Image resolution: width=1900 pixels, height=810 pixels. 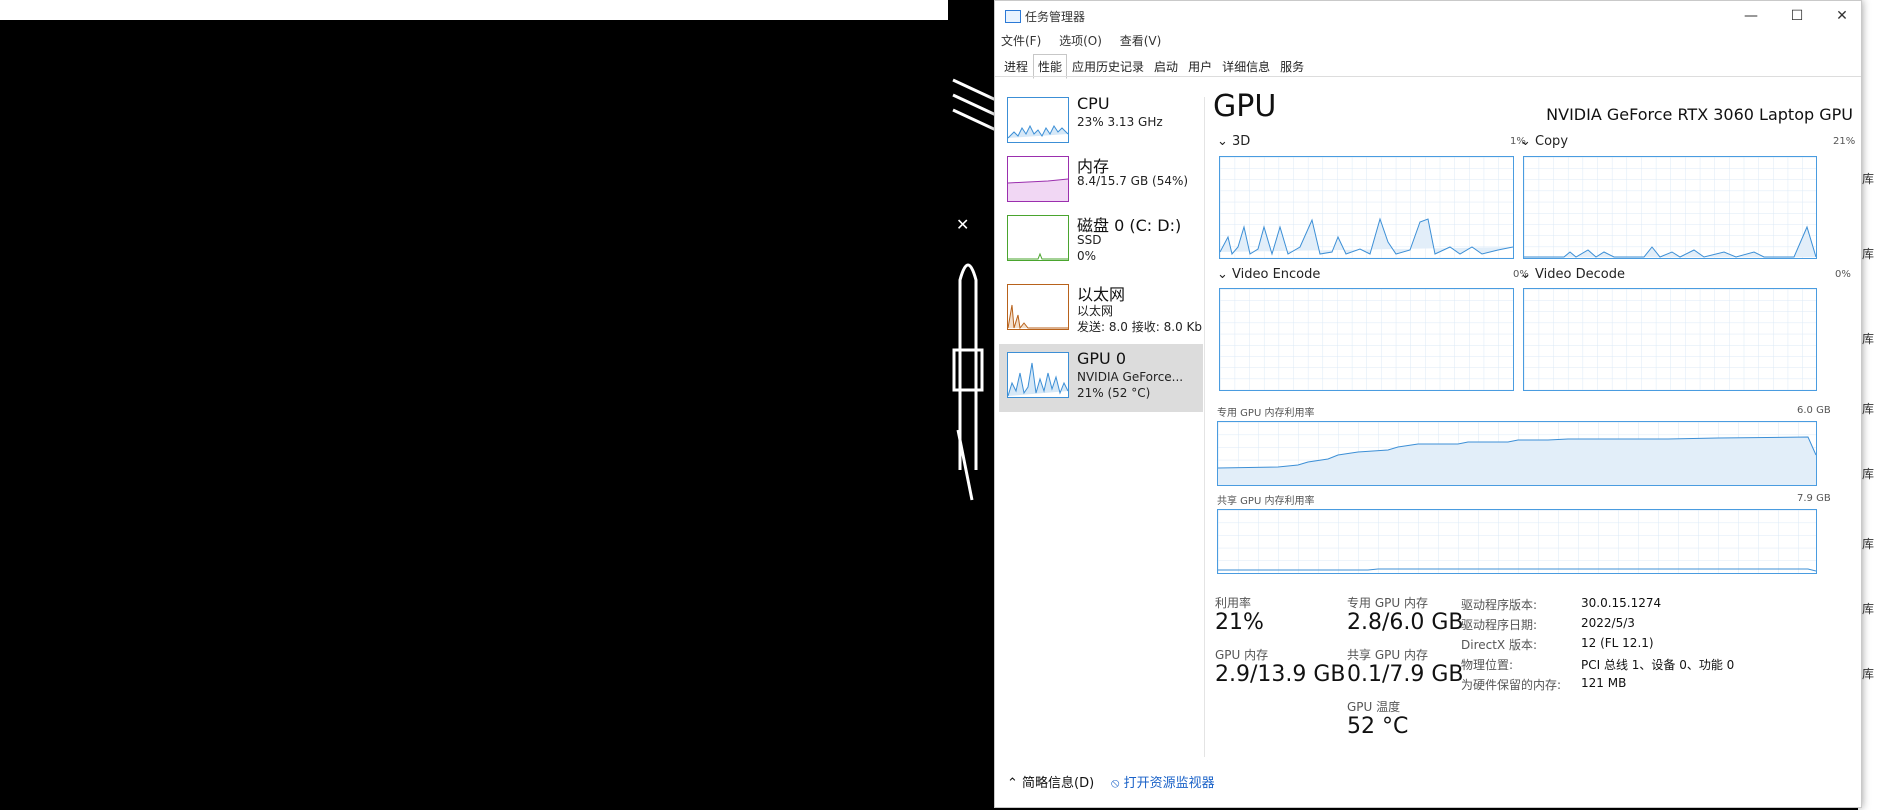 I want to click on engine-encode-svg, so click(x=1366, y=339).